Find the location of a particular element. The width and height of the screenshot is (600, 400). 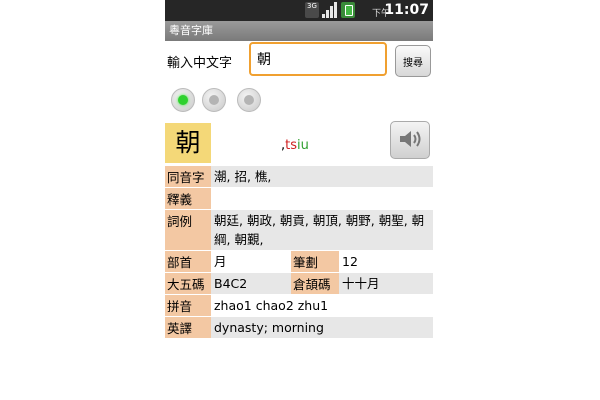

signal-icon is located at coordinates (330, 10).